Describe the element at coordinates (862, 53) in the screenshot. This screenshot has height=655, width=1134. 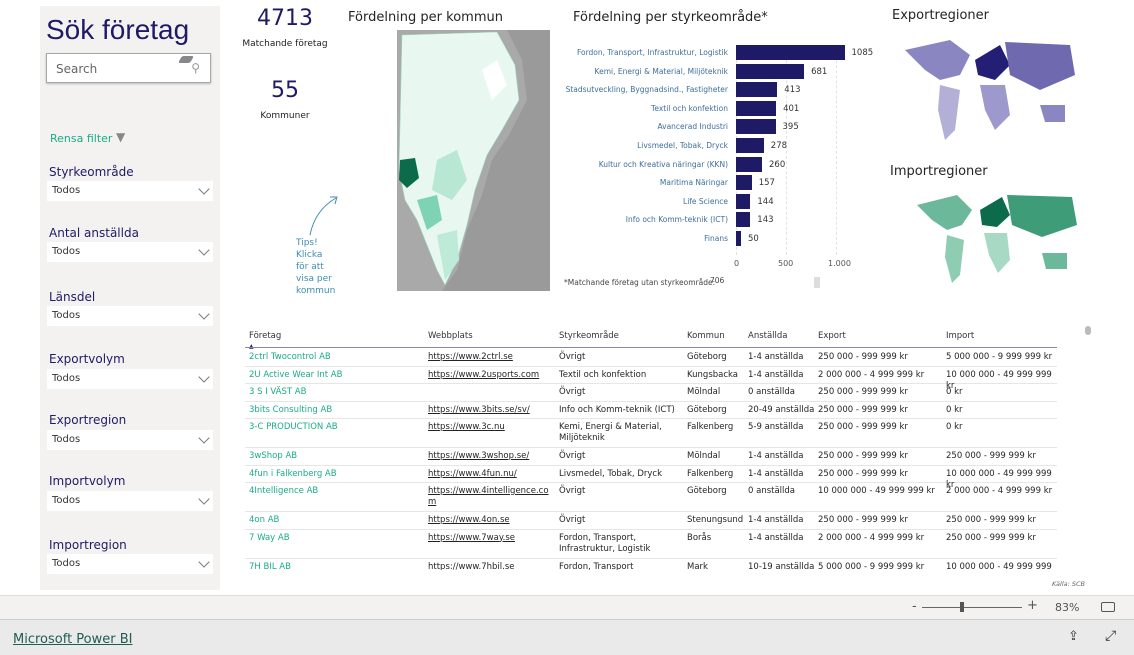
I see `bar-value: 1085` at that location.